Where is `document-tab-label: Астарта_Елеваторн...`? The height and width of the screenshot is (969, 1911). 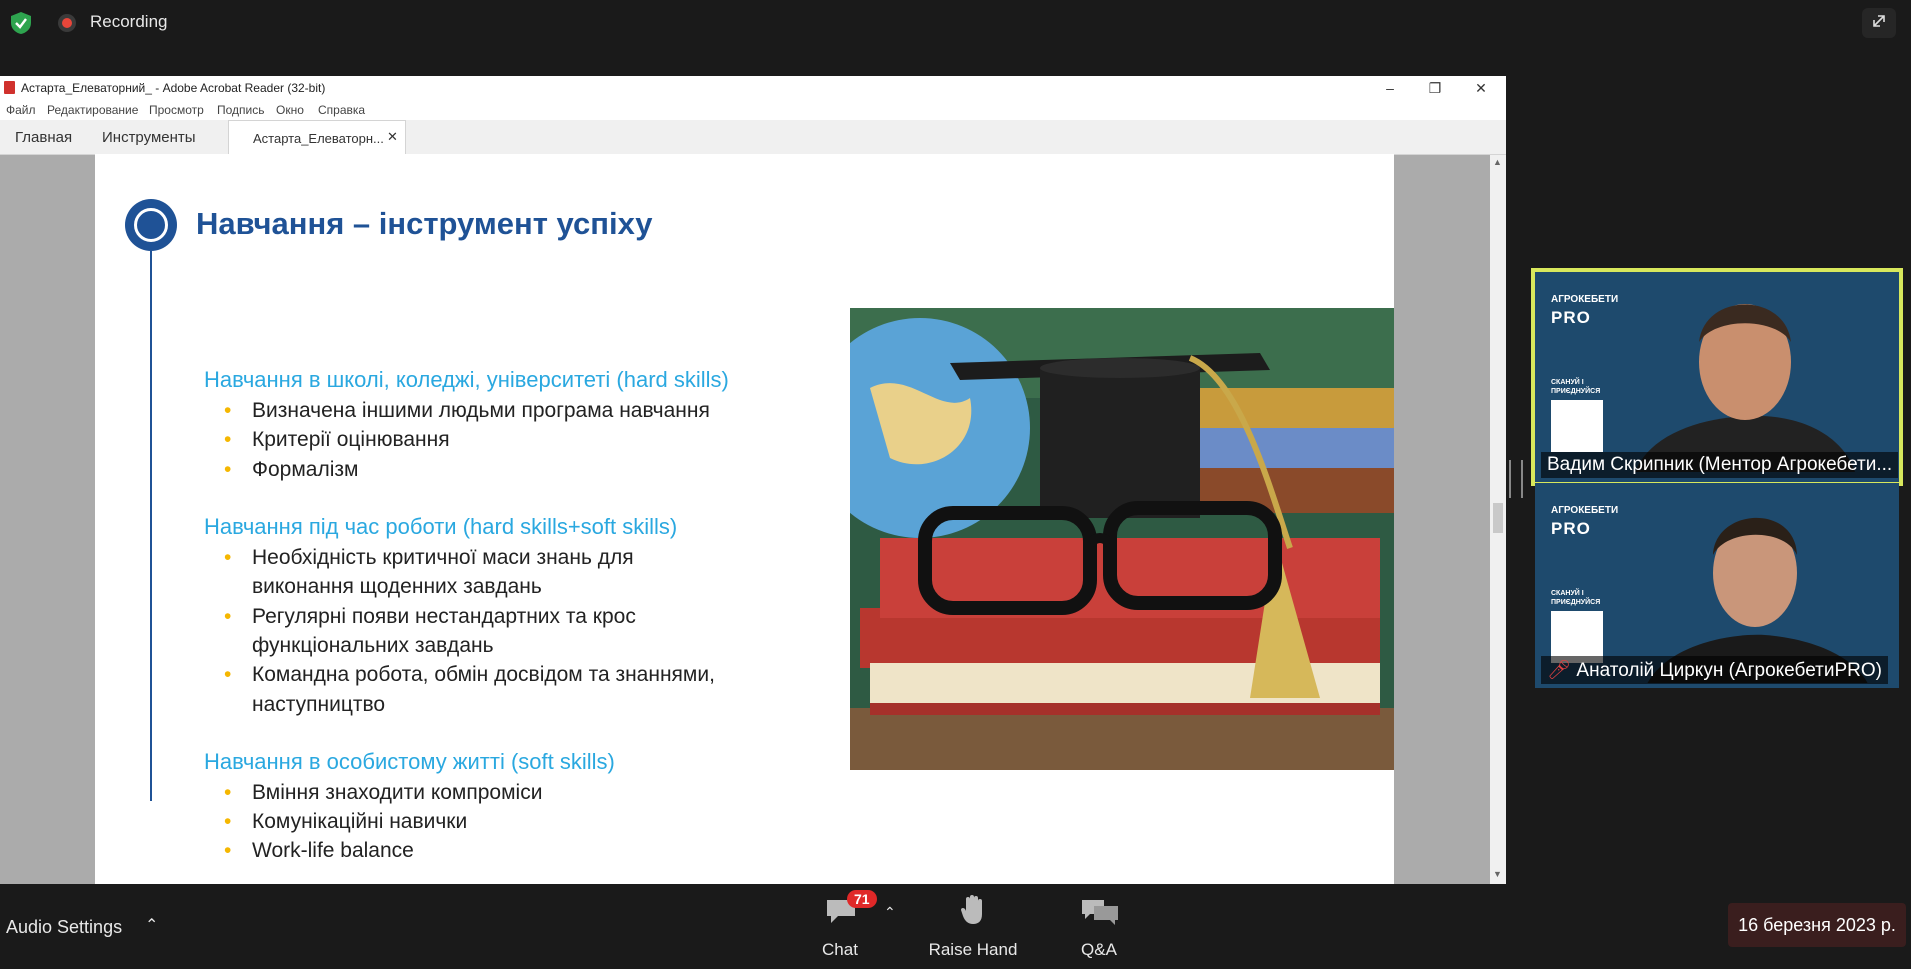 document-tab-label: Астарта_Елеваторн... is located at coordinates (318, 138).